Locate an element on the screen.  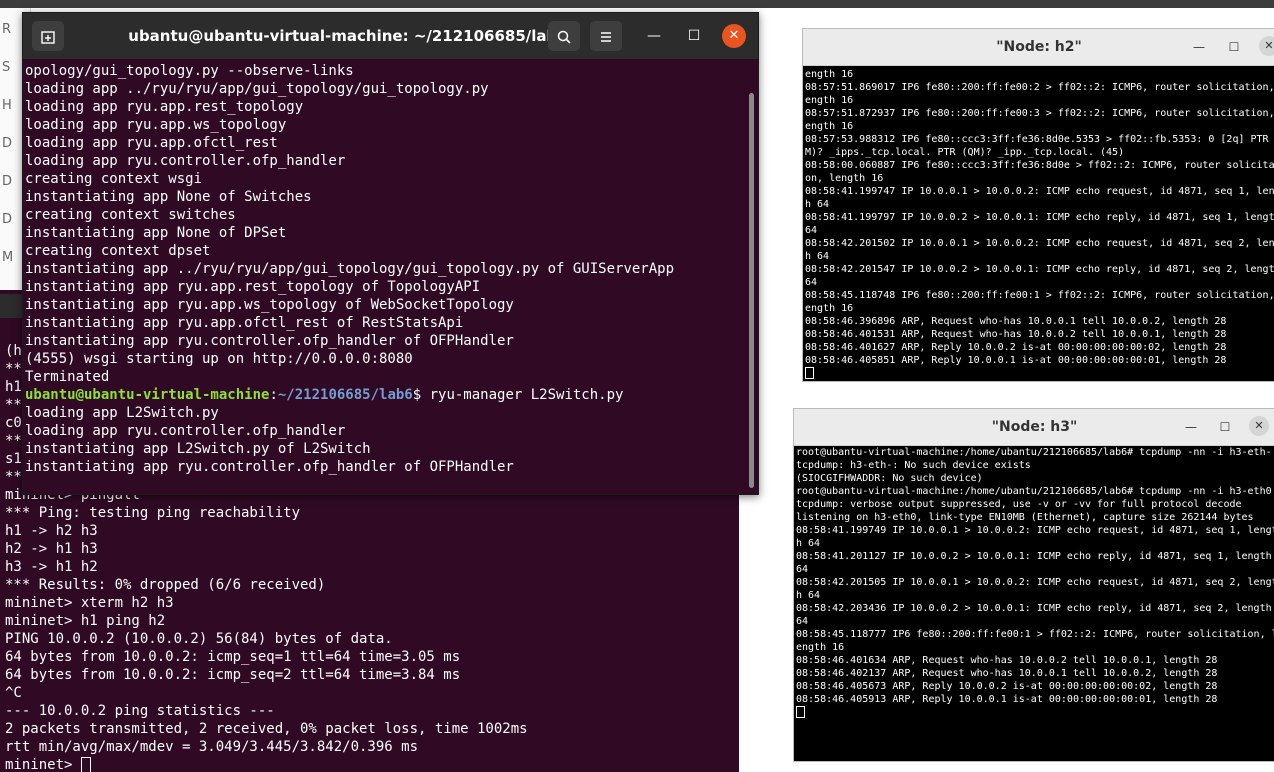
terminal-line: h3 -> h1 h2 is located at coordinates (51, 567).